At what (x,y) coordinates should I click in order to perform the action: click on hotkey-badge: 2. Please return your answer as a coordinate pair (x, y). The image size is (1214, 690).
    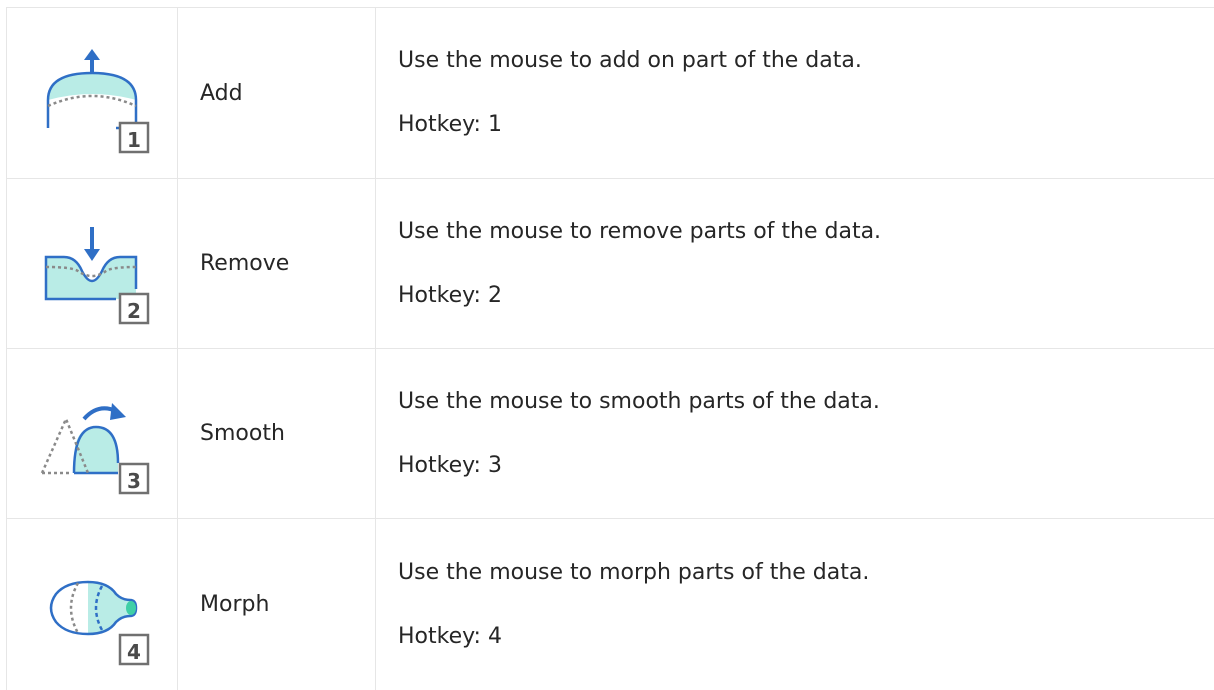
    Looking at the image, I should click on (134, 311).